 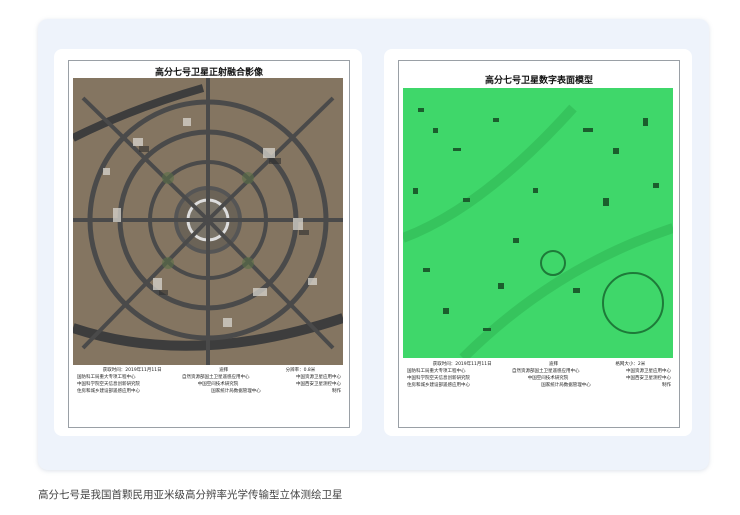 I want to click on dsm-grid: 格网大小：2米, so click(x=630, y=364).